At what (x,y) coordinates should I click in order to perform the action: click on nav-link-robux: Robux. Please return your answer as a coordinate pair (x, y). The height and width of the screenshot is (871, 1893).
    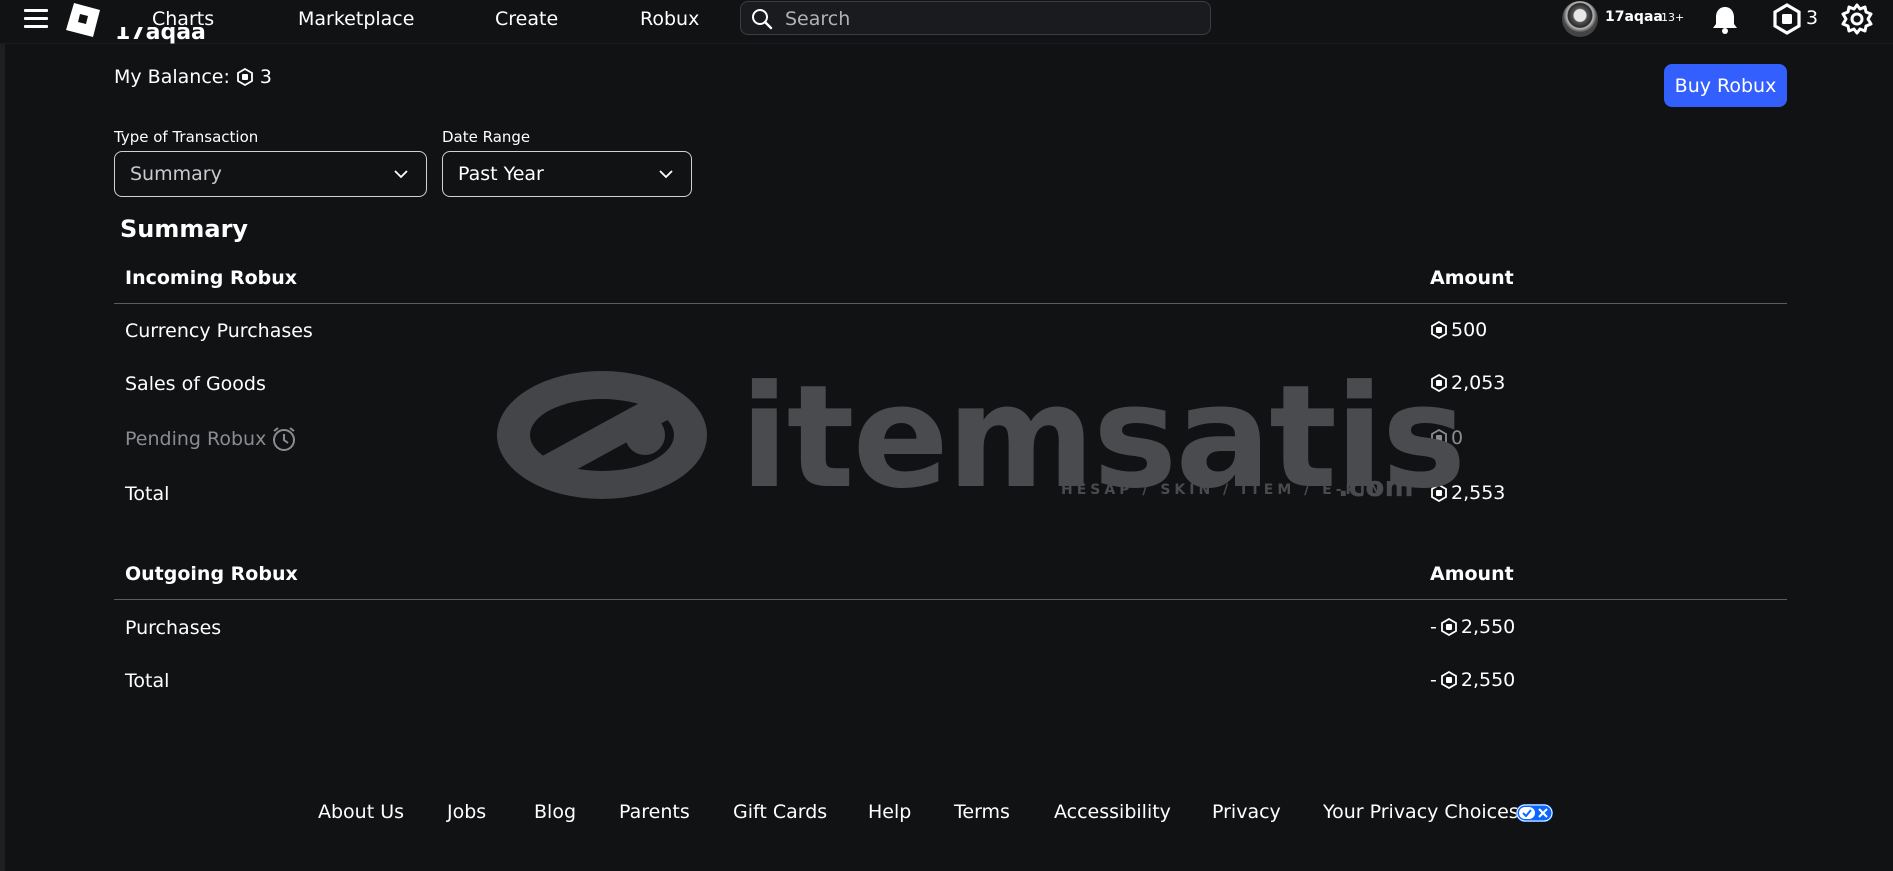
    Looking at the image, I should click on (669, 19).